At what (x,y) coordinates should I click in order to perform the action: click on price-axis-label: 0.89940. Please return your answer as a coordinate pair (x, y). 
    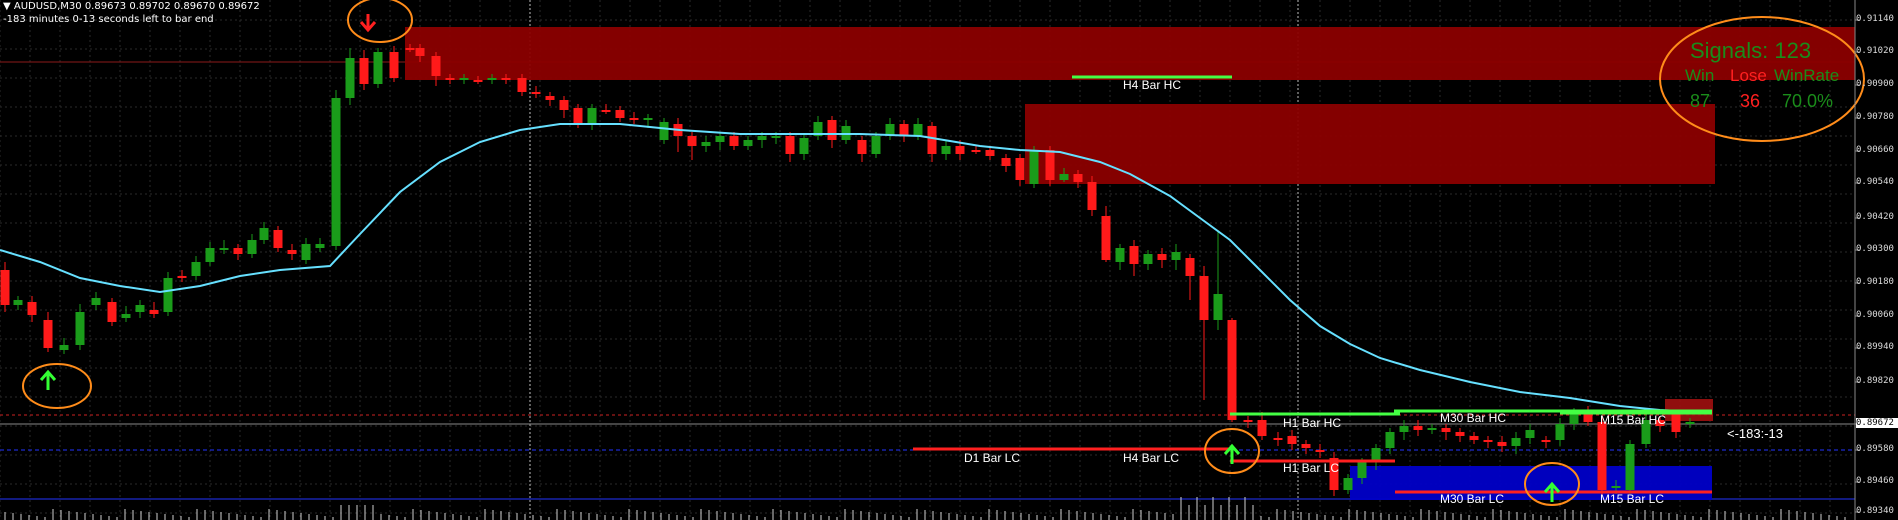
    Looking at the image, I should click on (1875, 347).